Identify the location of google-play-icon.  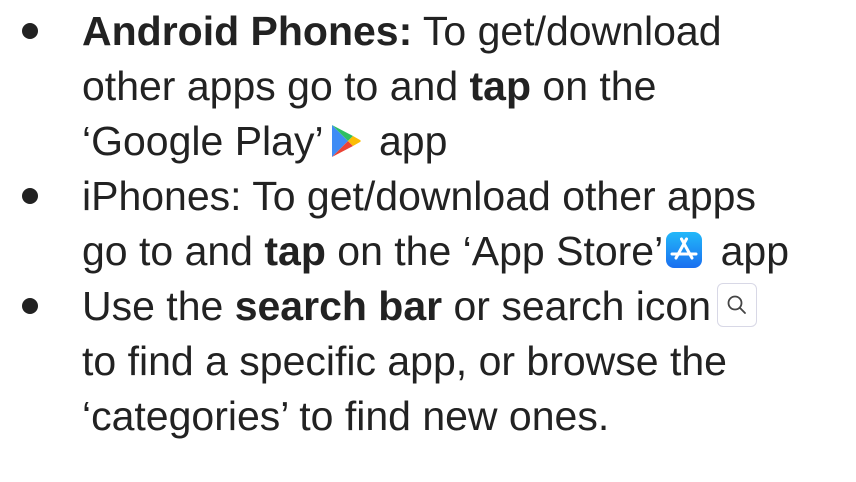
(346, 141).